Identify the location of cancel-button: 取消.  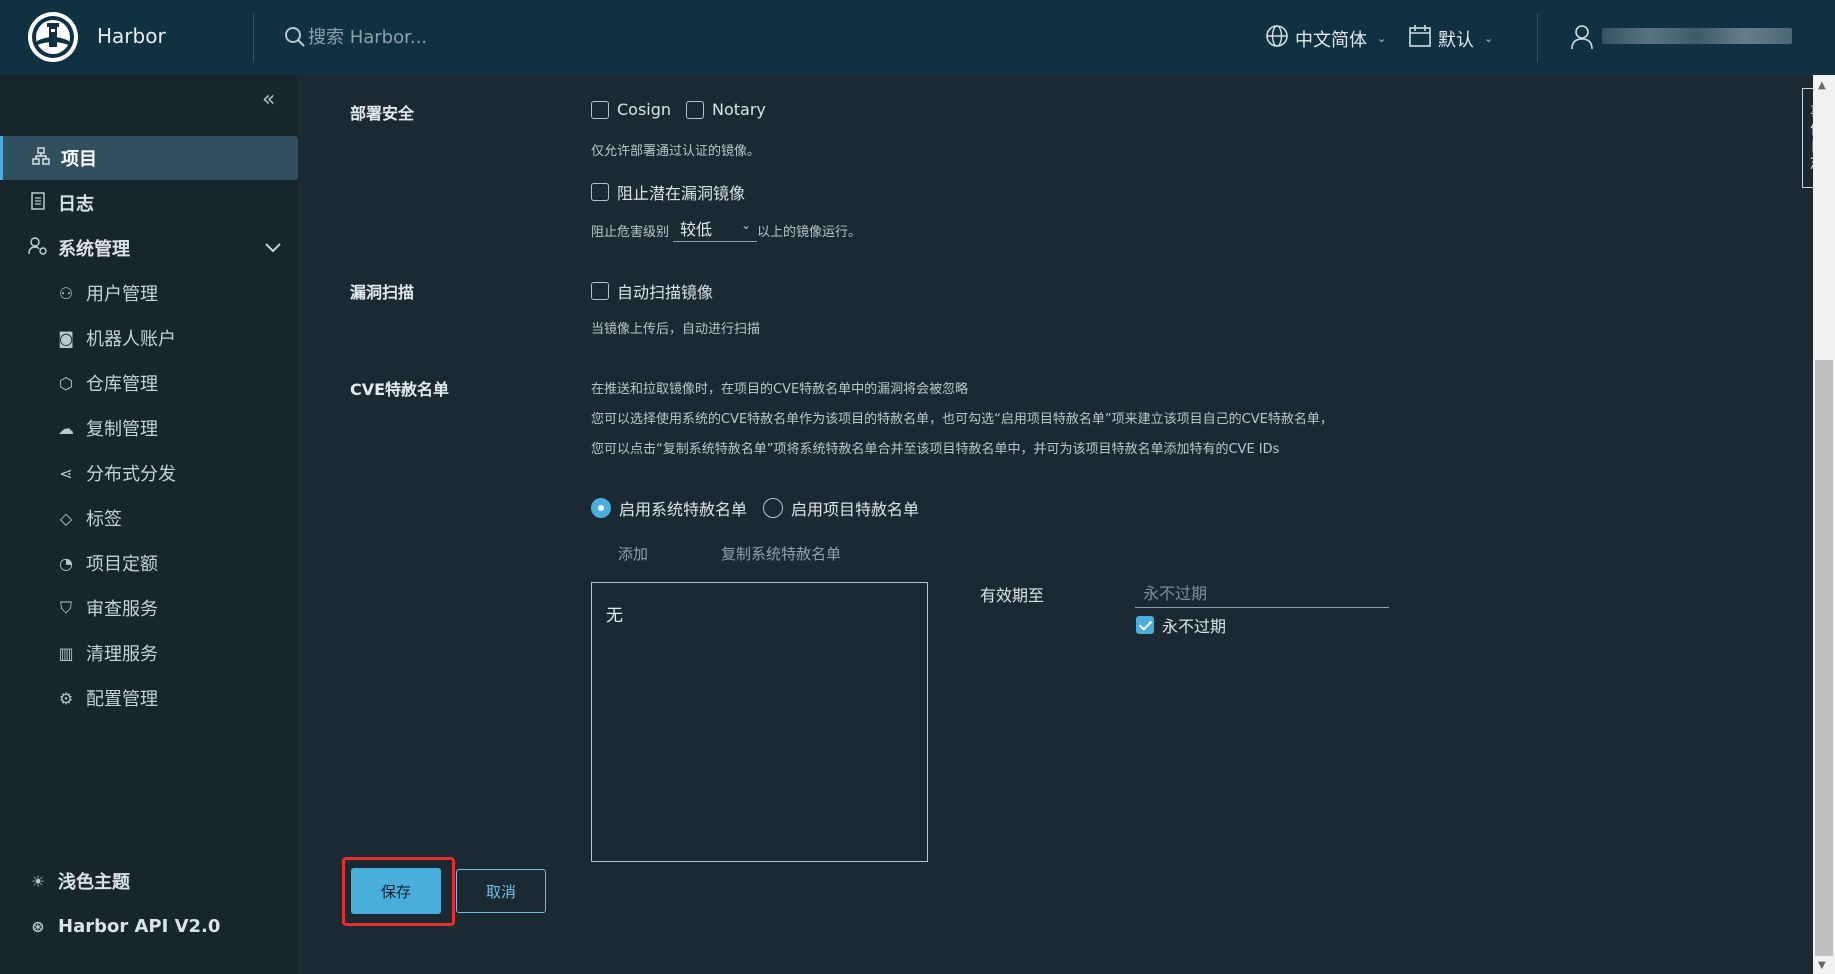
(501, 891).